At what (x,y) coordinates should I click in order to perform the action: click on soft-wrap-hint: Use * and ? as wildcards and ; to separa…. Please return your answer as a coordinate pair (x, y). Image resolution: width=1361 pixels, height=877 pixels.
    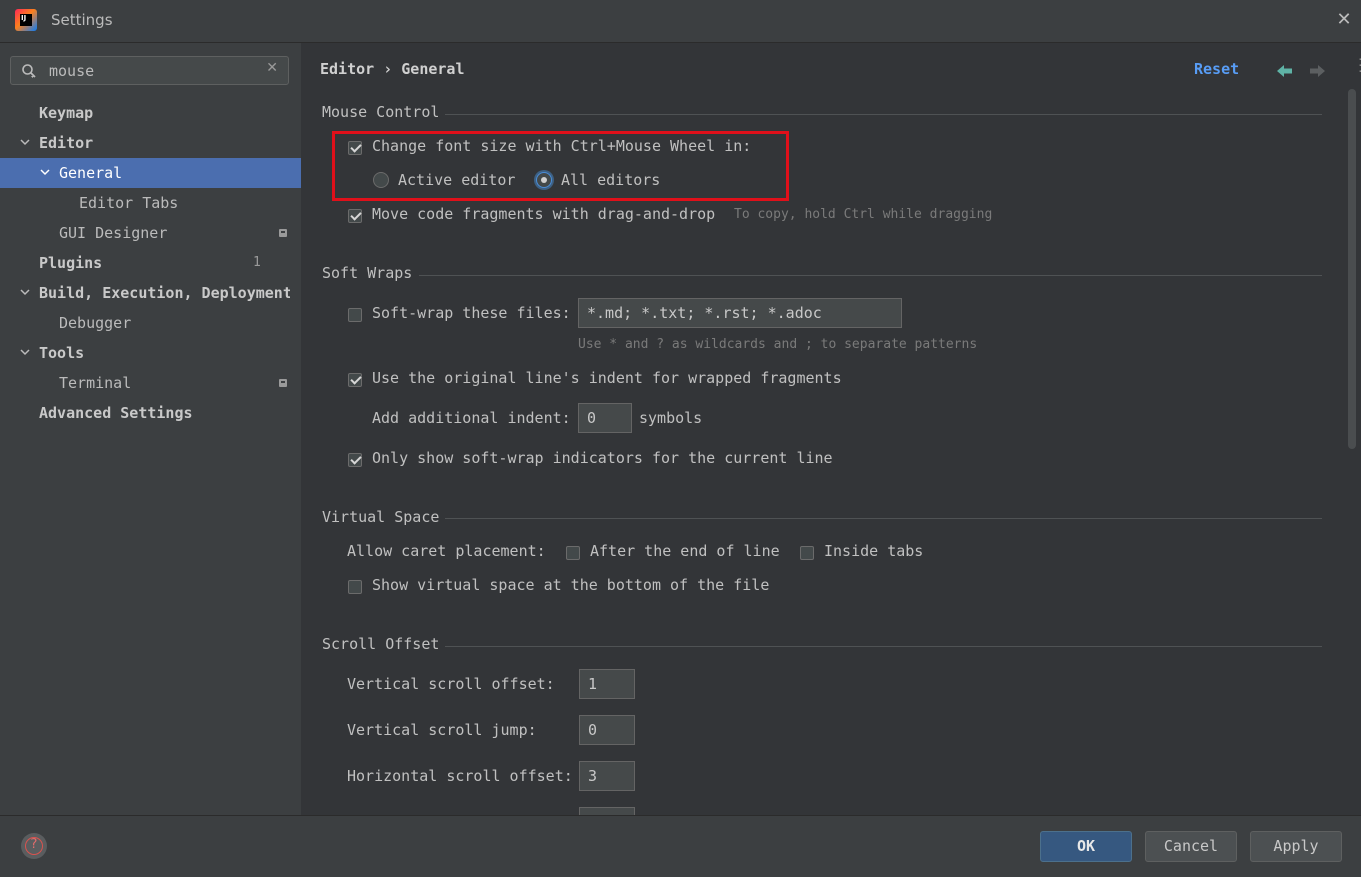
    Looking at the image, I should click on (778, 344).